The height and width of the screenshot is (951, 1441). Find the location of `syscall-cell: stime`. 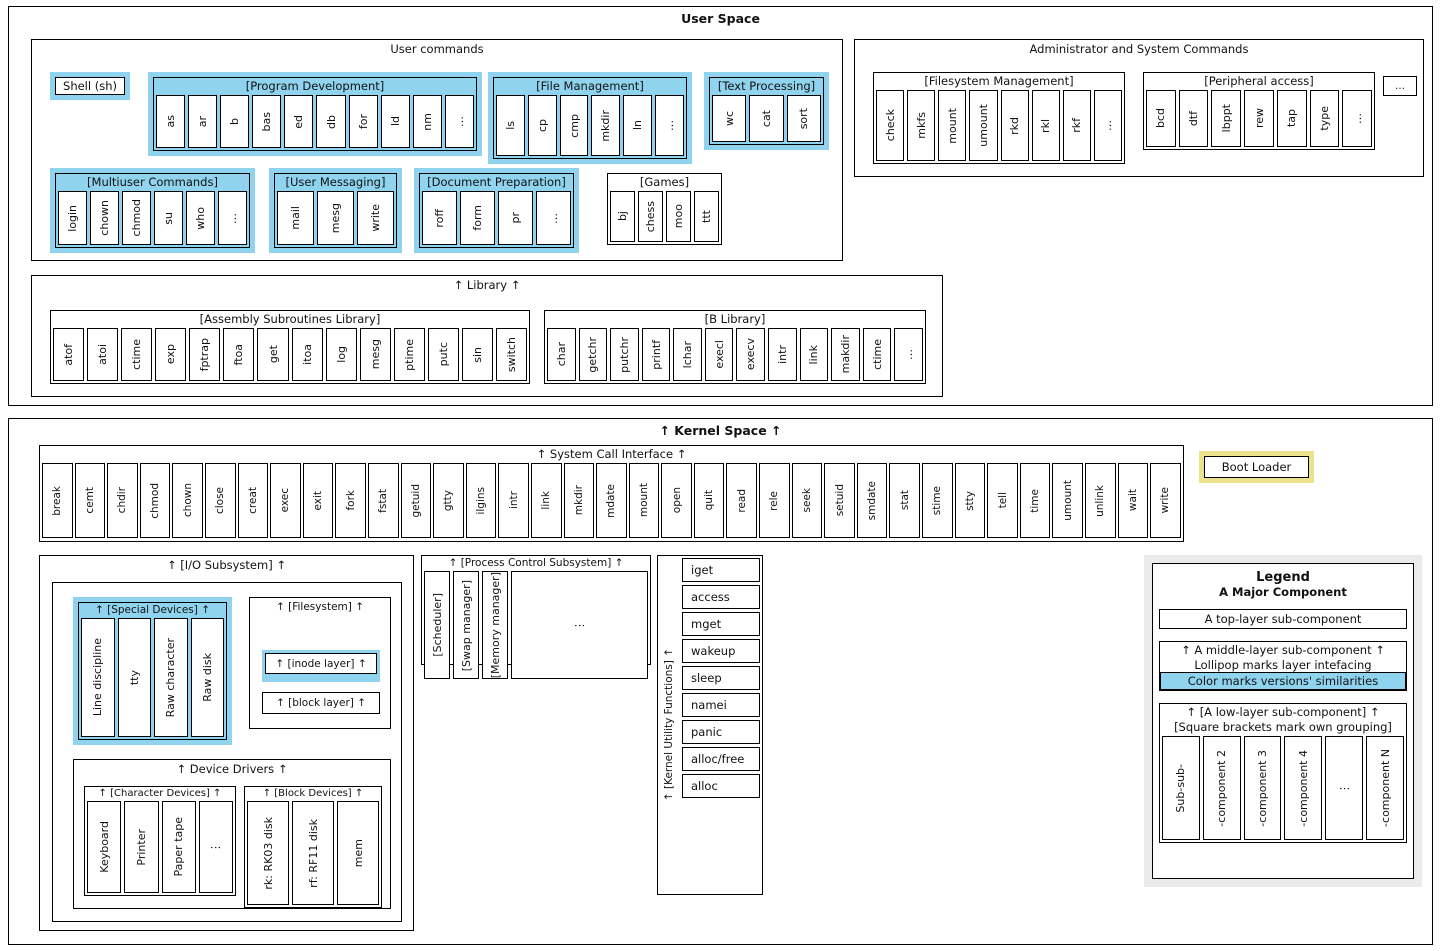

syscall-cell: stime is located at coordinates (937, 500).